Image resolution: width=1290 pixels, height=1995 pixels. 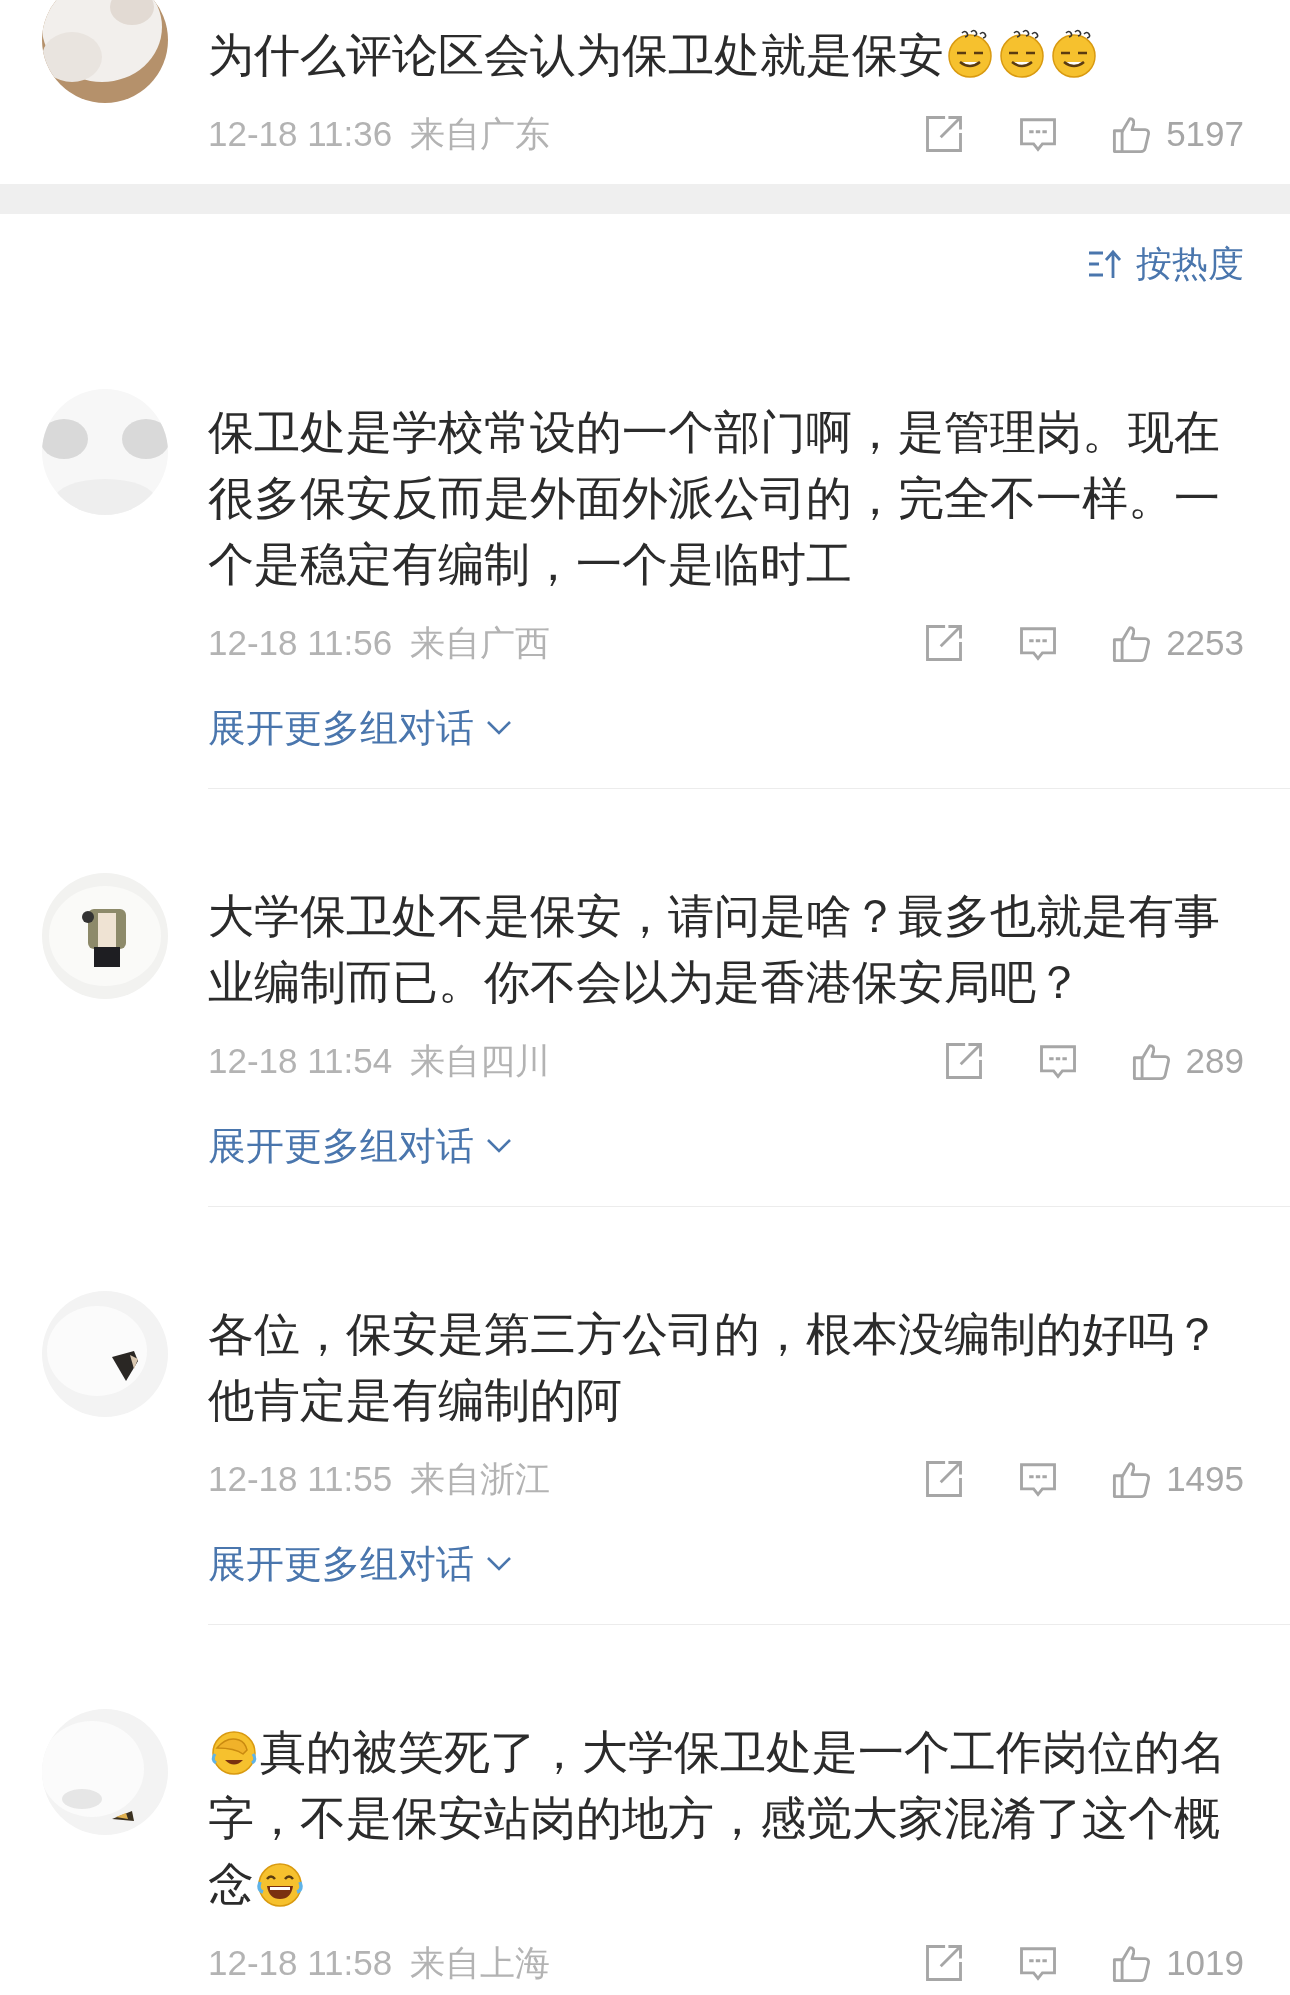 I want to click on comment-text: 保卫处是学校常设的一个部门啊，是管理岗。现在很多保安反而是外面外派公司的，完全不一样。一个是稳定有编制，一个是临时工, so click(x=714, y=498).